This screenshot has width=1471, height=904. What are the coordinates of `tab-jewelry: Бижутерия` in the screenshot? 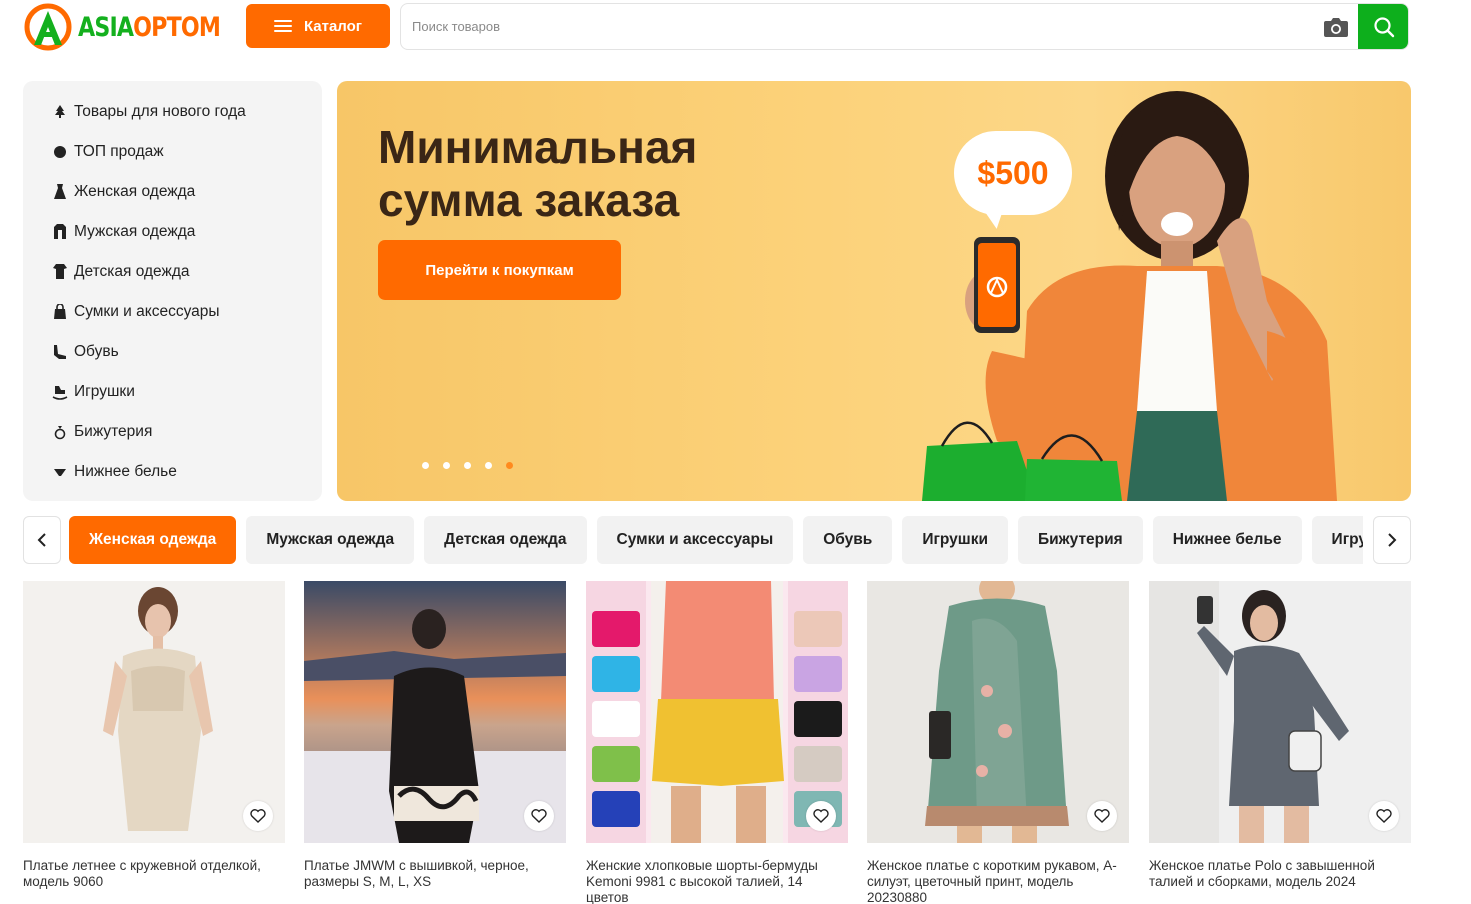 It's located at (1080, 540).